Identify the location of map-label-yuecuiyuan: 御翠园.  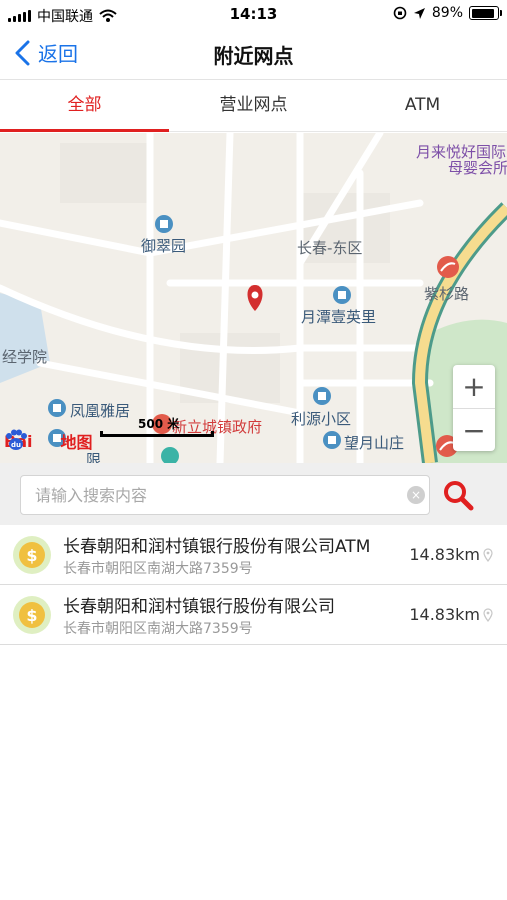
(164, 246).